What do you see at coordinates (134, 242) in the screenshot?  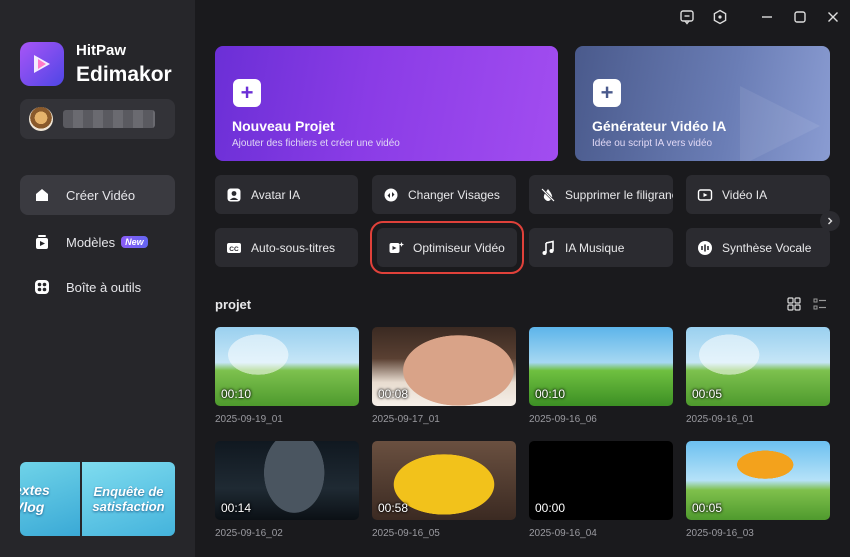 I see `new-badge: New` at bounding box center [134, 242].